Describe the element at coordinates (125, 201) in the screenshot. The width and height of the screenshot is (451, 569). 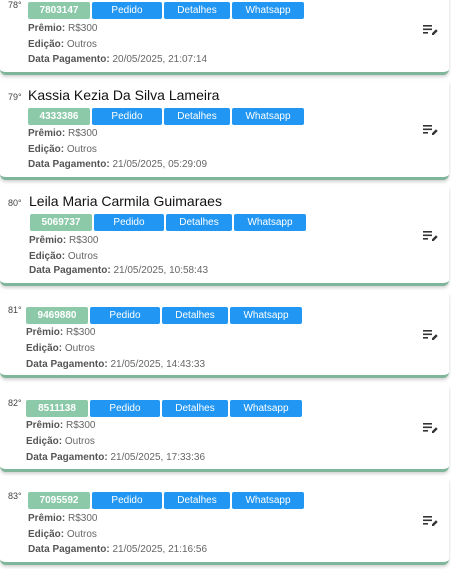
I see `winner-name: Leila Maria Carmila Guimaraes` at that location.